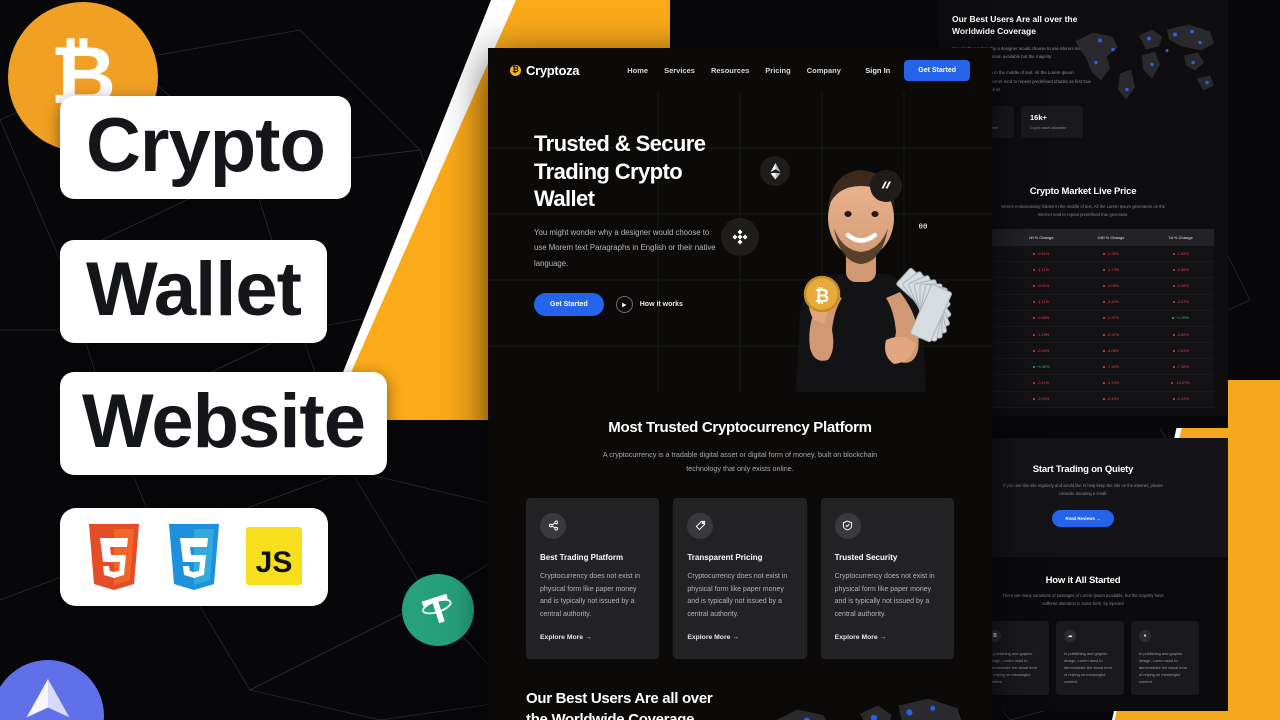  I want to click on share-icon, so click(553, 525).